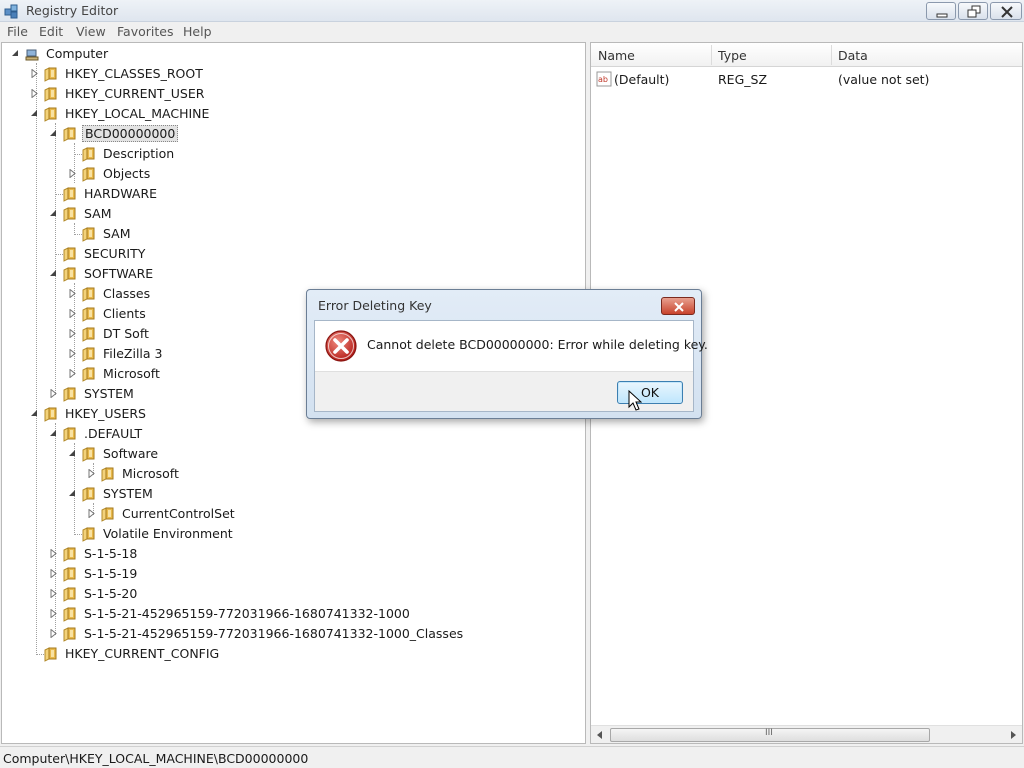  Describe the element at coordinates (11, 11) in the screenshot. I see `registry-editor-icon` at that location.